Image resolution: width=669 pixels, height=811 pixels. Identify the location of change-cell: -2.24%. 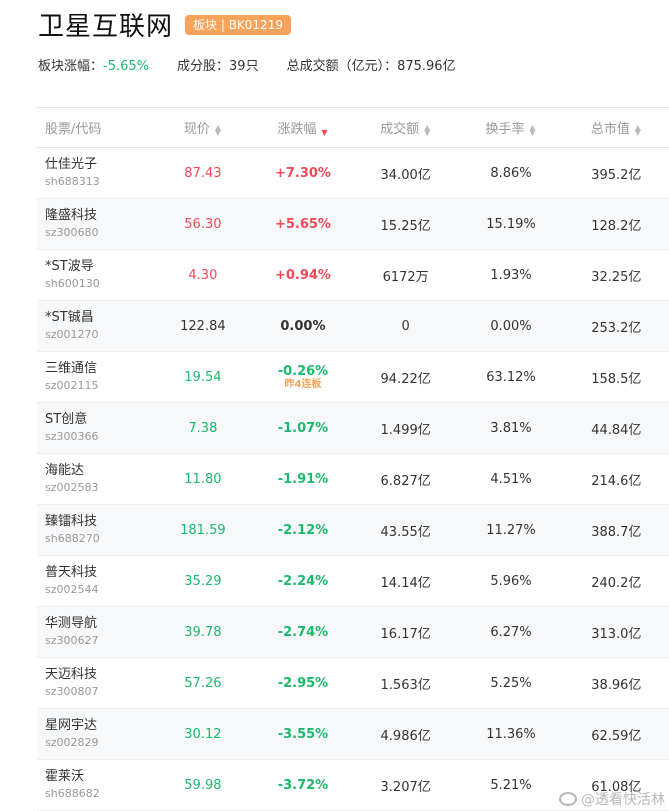
(303, 581).